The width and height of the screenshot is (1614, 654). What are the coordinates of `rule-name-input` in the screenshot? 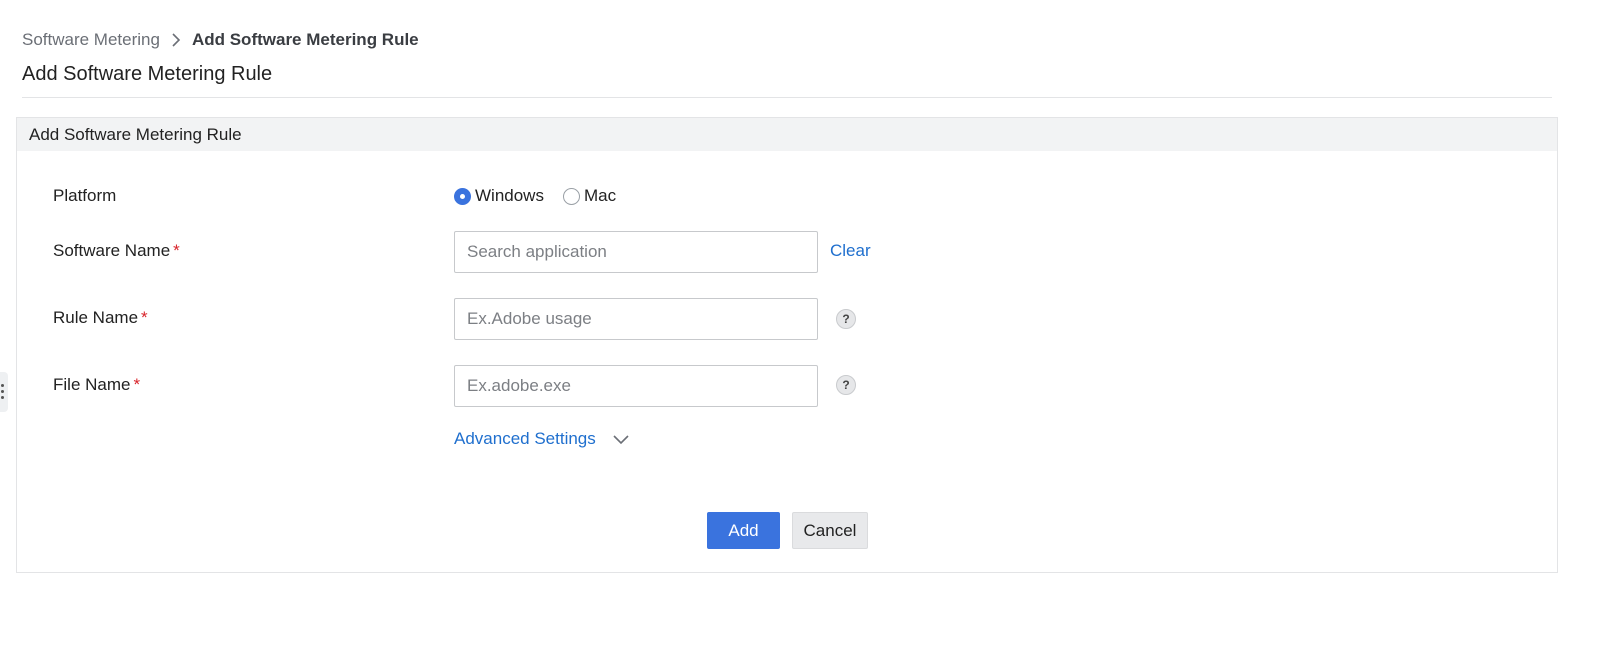 It's located at (636, 319).